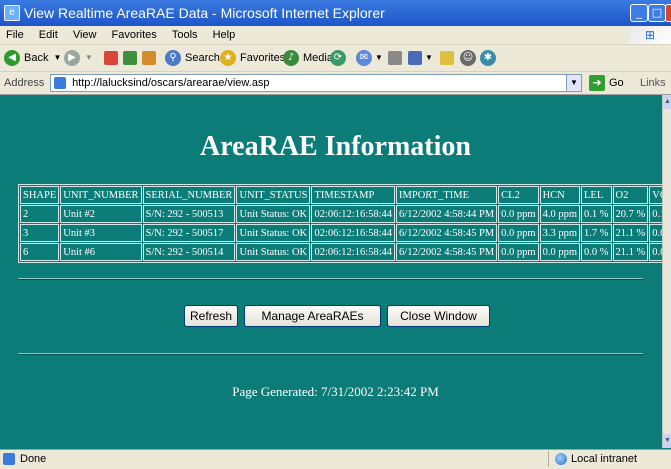 This screenshot has height=469, width=671. I want to click on forward-button: ▶ ▼, so click(78, 58).